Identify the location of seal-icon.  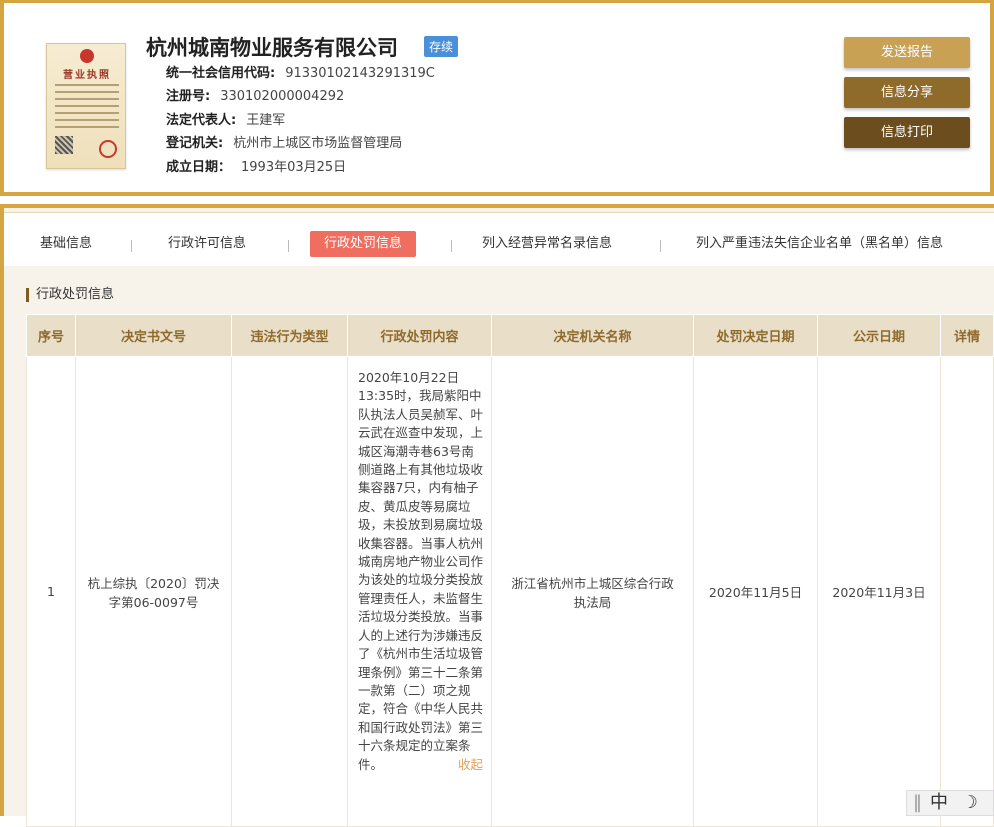
(108, 149).